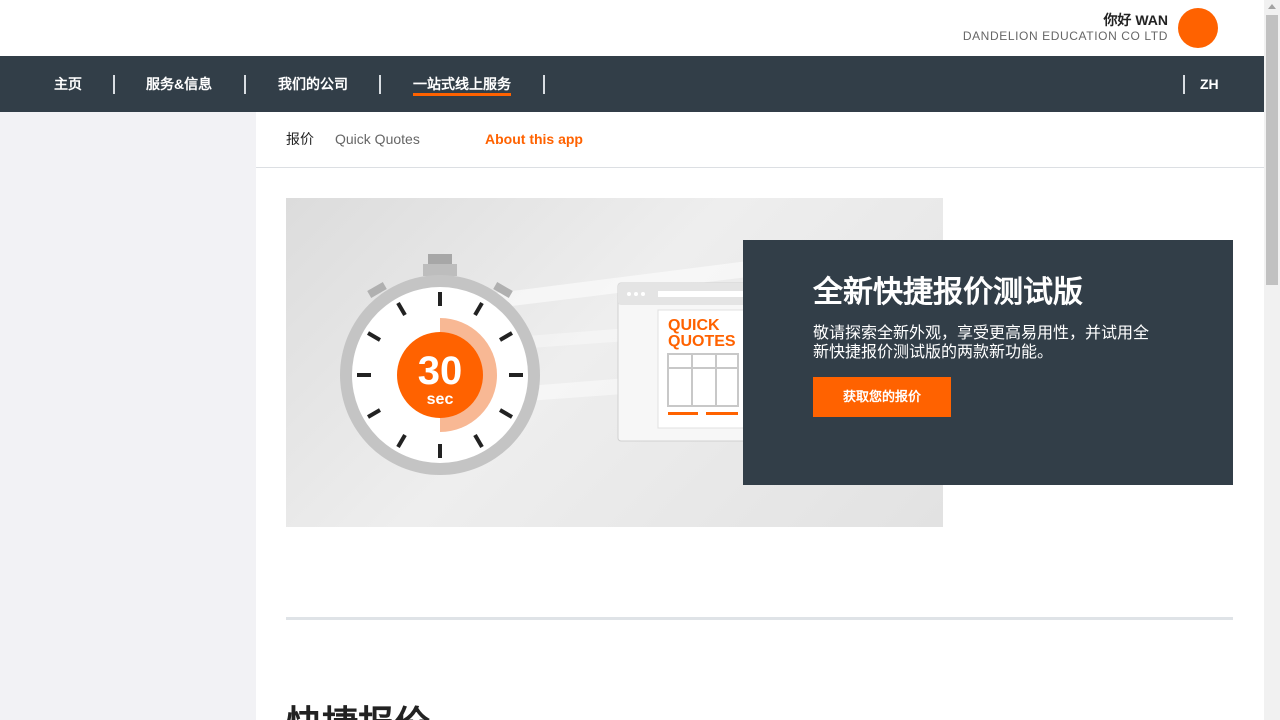  I want to click on language-switch: ZH, so click(1209, 84).